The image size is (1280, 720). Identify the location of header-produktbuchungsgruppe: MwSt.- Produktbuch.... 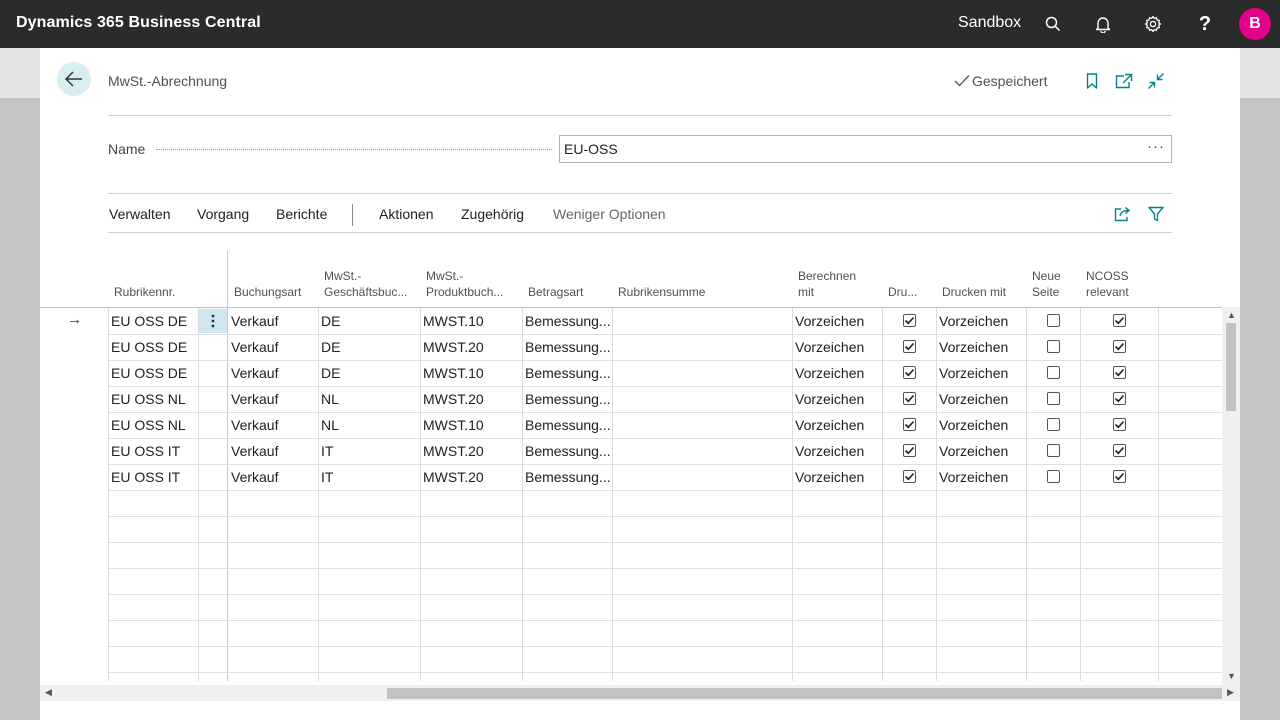
(464, 284).